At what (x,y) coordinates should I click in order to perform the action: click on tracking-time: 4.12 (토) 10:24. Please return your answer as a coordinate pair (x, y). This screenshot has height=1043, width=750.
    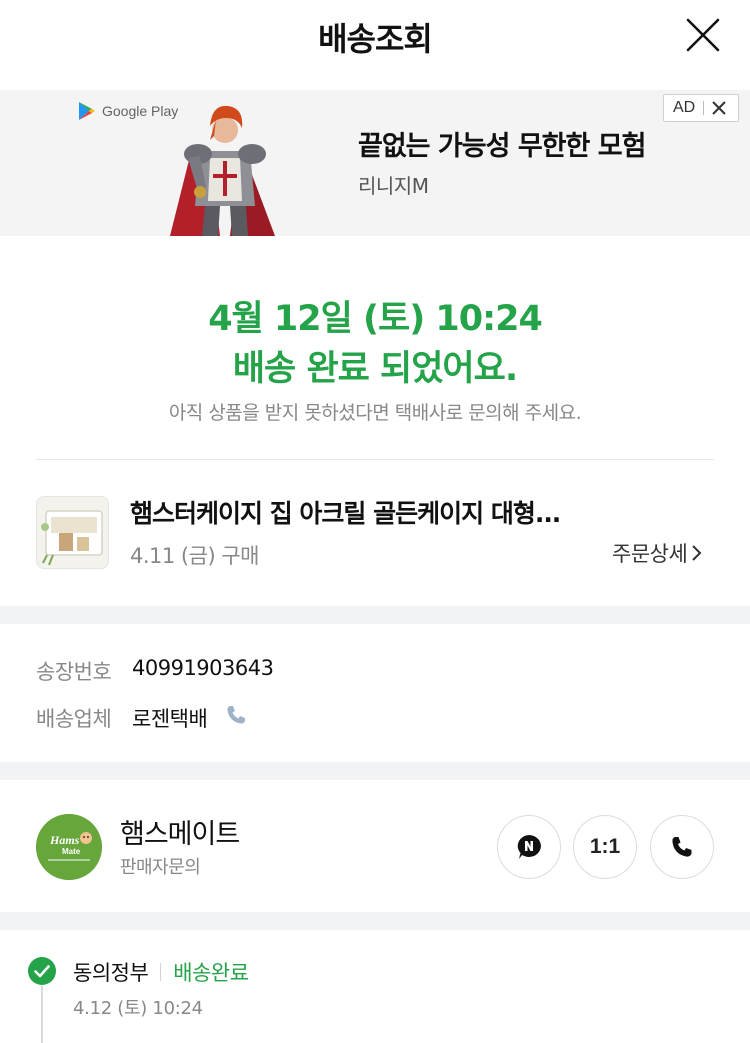
    Looking at the image, I should click on (138, 1008).